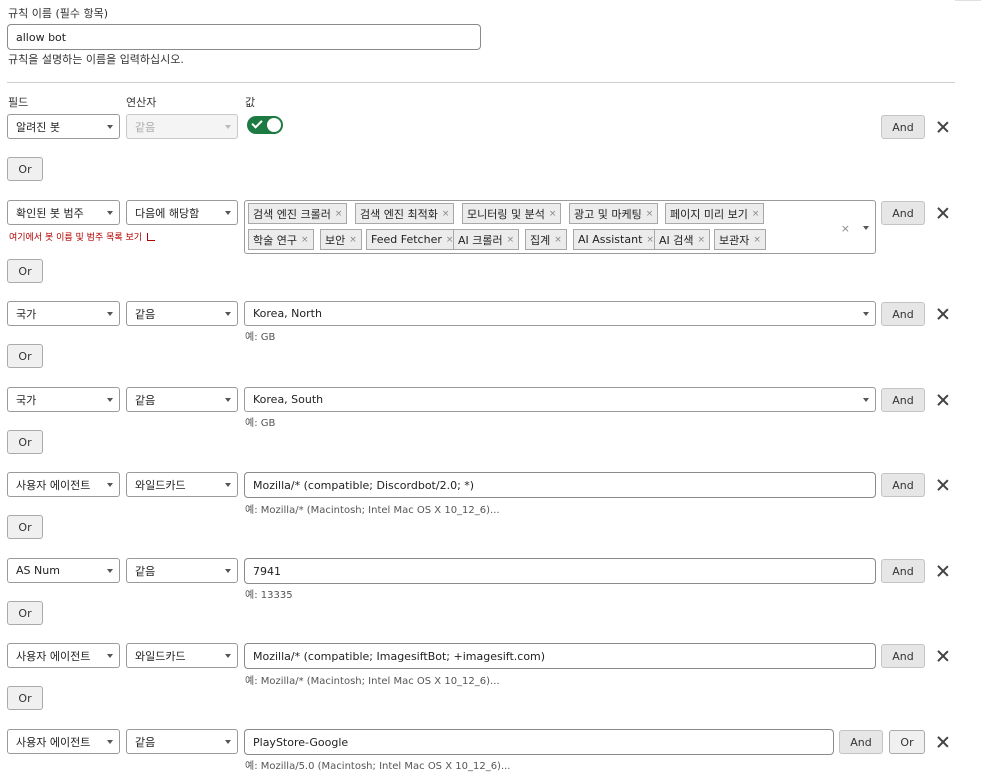 Image resolution: width=981 pixels, height=772 pixels. Describe the element at coordinates (96, 59) in the screenshot. I see `rule-name-helper: 규칙을 설명하는 이름을 입력하십시오.` at that location.